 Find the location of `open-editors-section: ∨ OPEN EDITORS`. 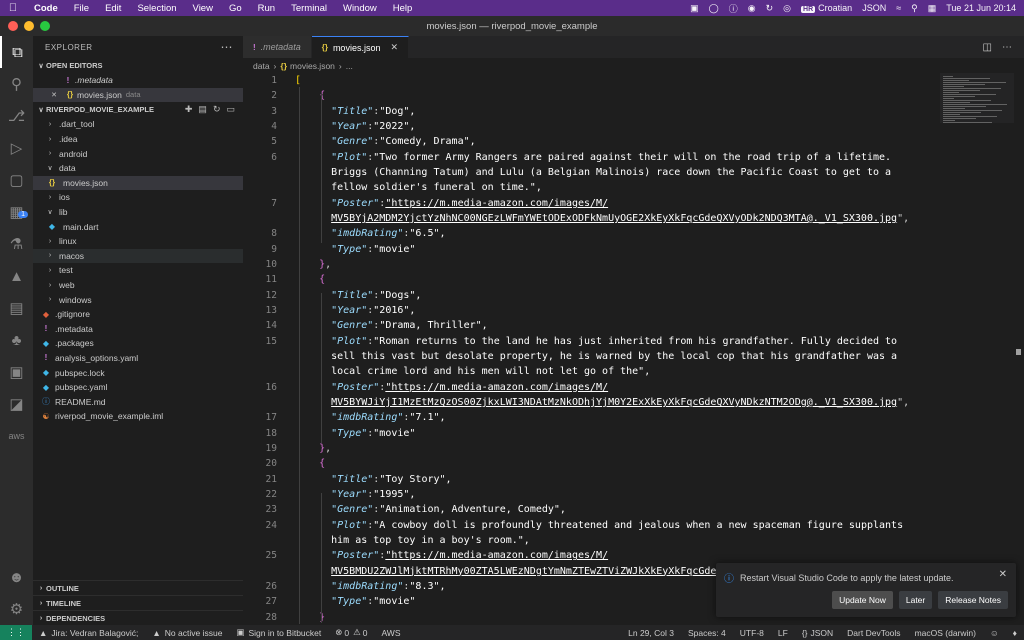

open-editors-section: ∨ OPEN EDITORS is located at coordinates (138, 65).